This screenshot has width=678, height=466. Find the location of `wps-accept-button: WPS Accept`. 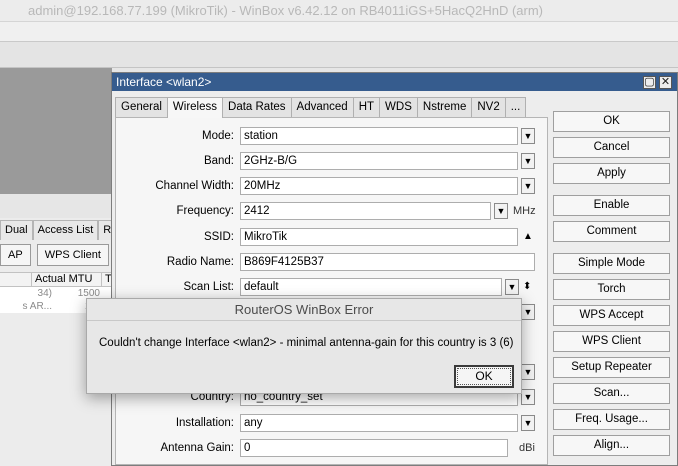

wps-accept-button: WPS Accept is located at coordinates (611, 315).